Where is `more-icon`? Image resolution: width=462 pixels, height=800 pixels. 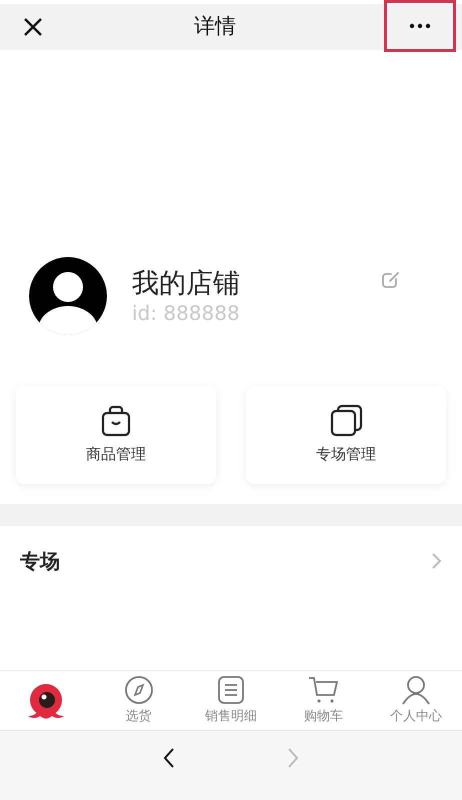
more-icon is located at coordinates (420, 26).